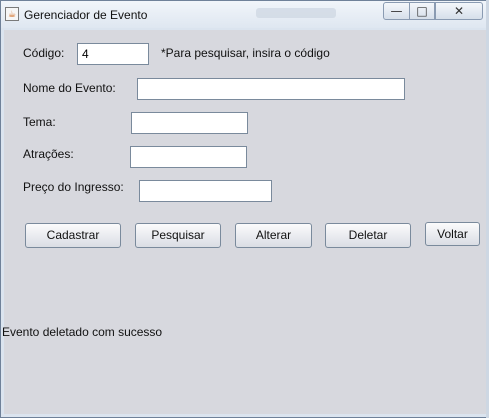 The width and height of the screenshot is (489, 418). Describe the element at coordinates (113, 54) in the screenshot. I see `codigo-input` at that location.